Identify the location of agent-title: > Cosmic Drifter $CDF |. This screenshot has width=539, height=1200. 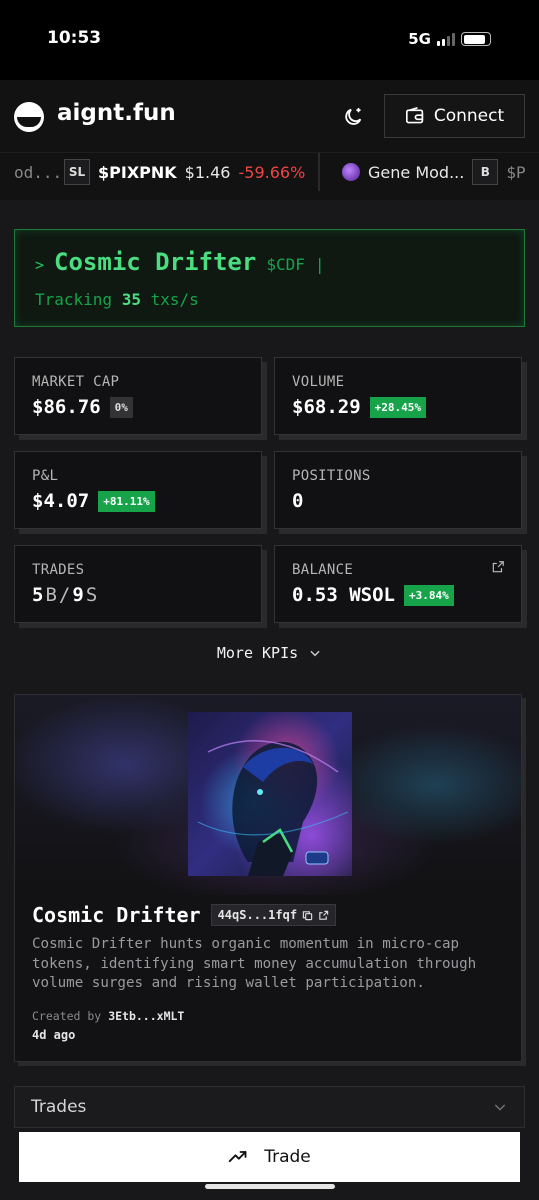
(180, 262).